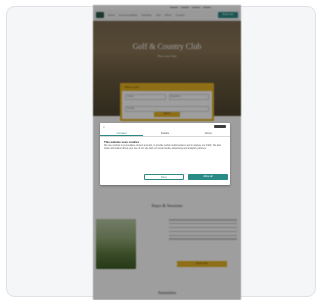 The width and height of the screenshot is (320, 300). What do you see at coordinates (122, 142) in the screenshot?
I see `consent-heading: This website uses cookies` at bounding box center [122, 142].